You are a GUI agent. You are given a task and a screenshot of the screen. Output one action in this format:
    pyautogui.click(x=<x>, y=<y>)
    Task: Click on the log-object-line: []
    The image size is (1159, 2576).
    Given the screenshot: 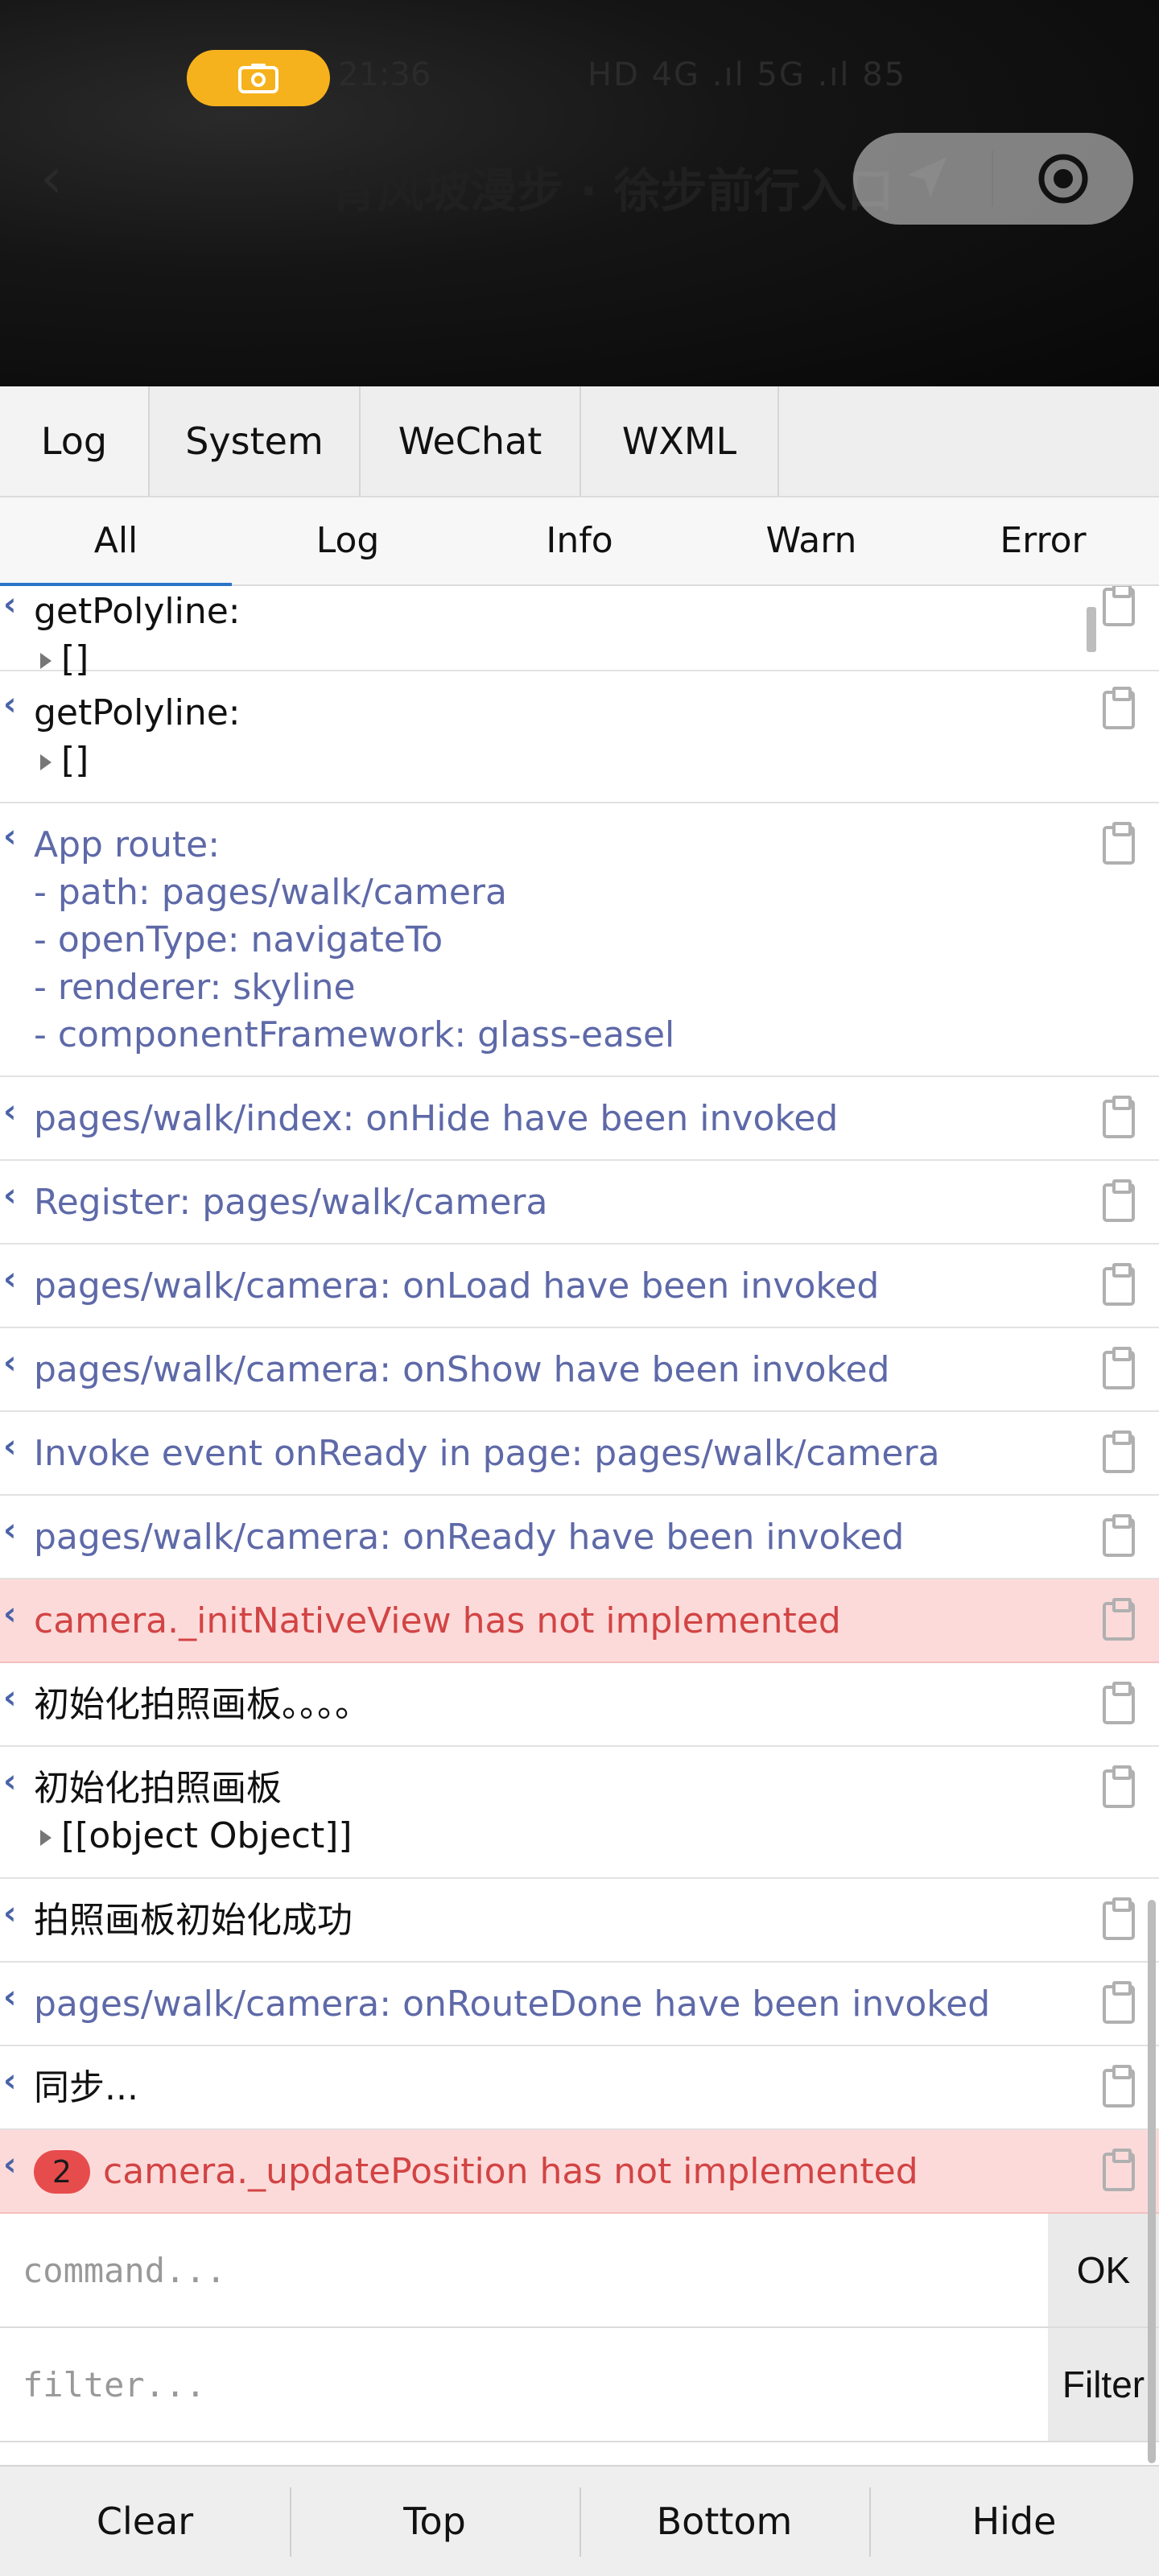 What is the action you would take?
    pyautogui.click(x=64, y=760)
    